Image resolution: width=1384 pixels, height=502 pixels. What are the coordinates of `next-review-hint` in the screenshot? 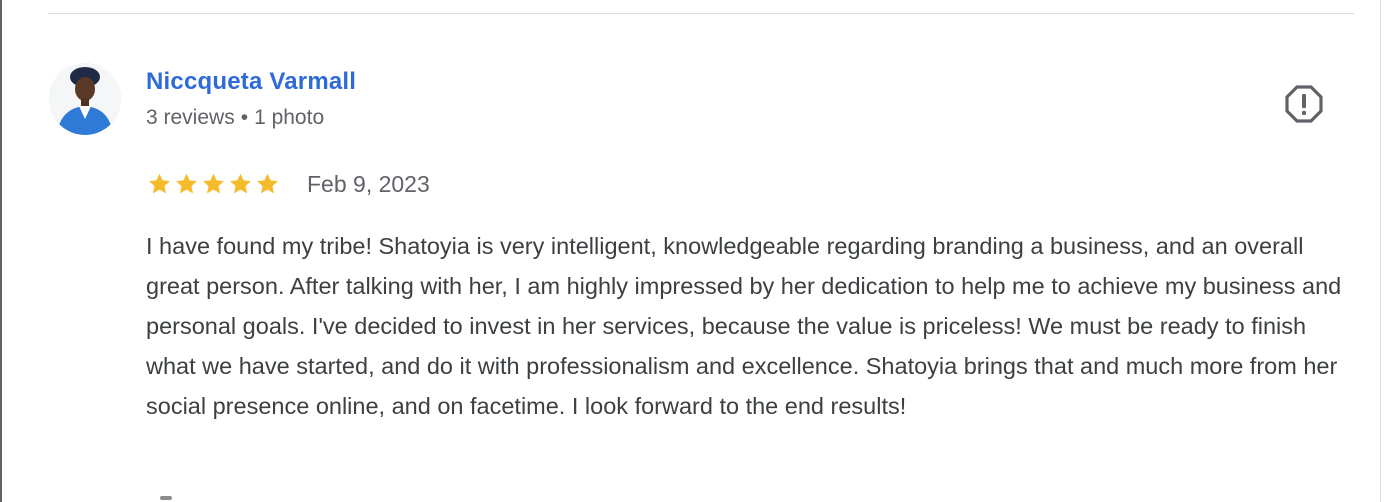 It's located at (166, 498).